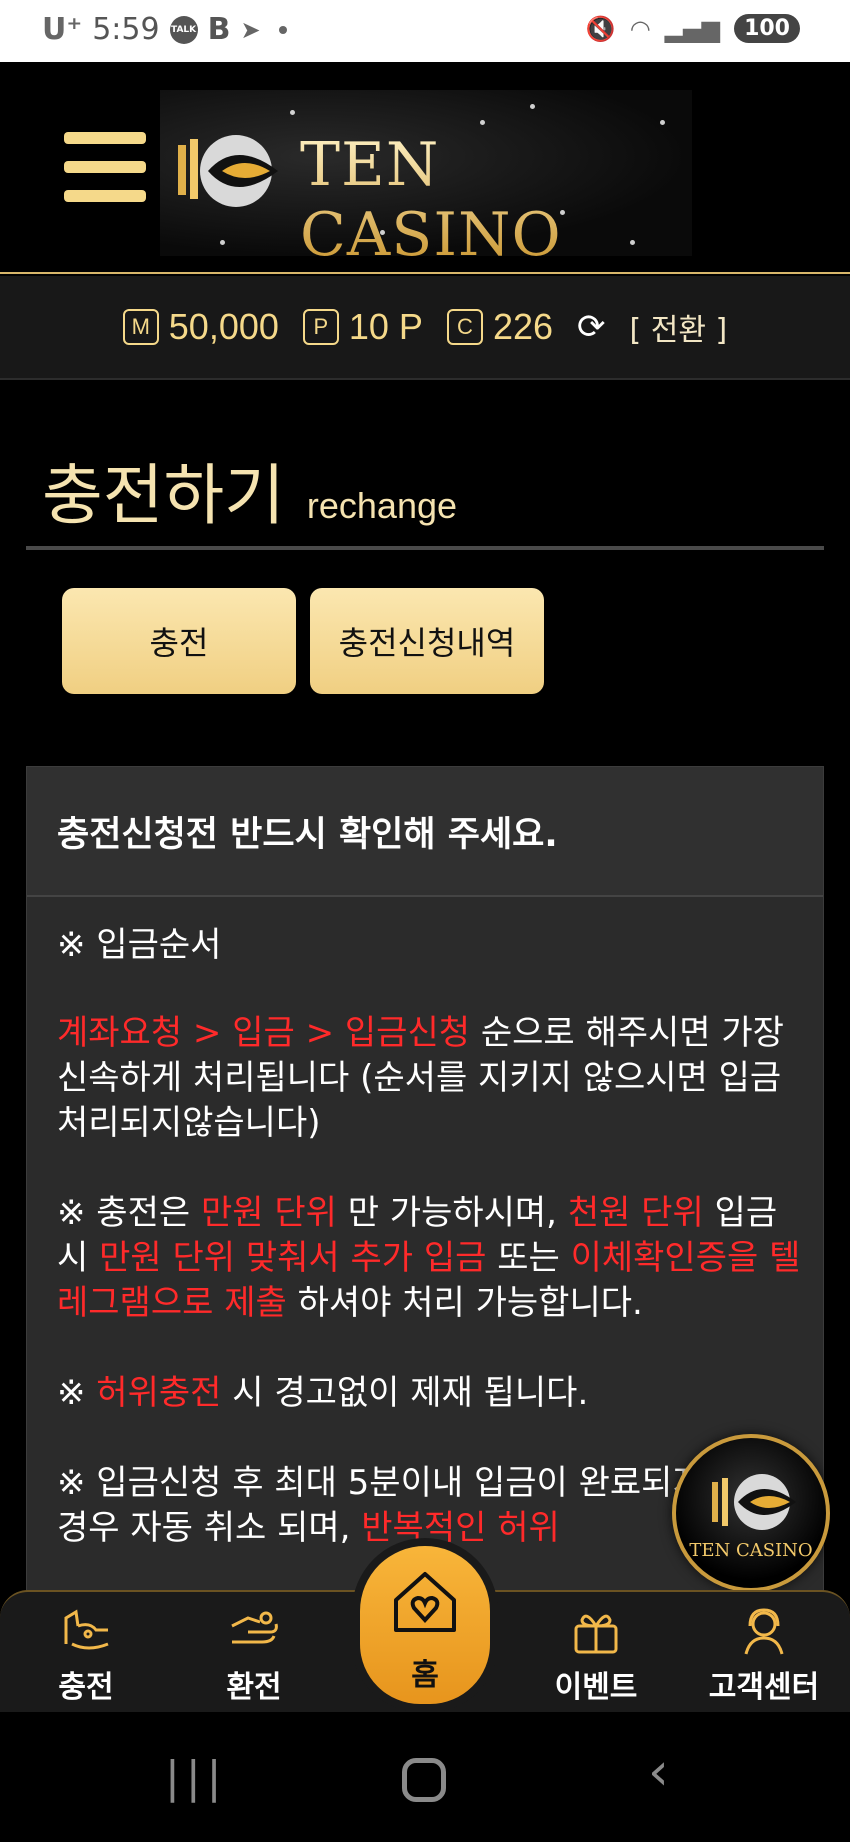 This screenshot has height=1842, width=850. I want to click on status-right: 🔇 ◠ ▂▄▆ 100, so click(693, 28).